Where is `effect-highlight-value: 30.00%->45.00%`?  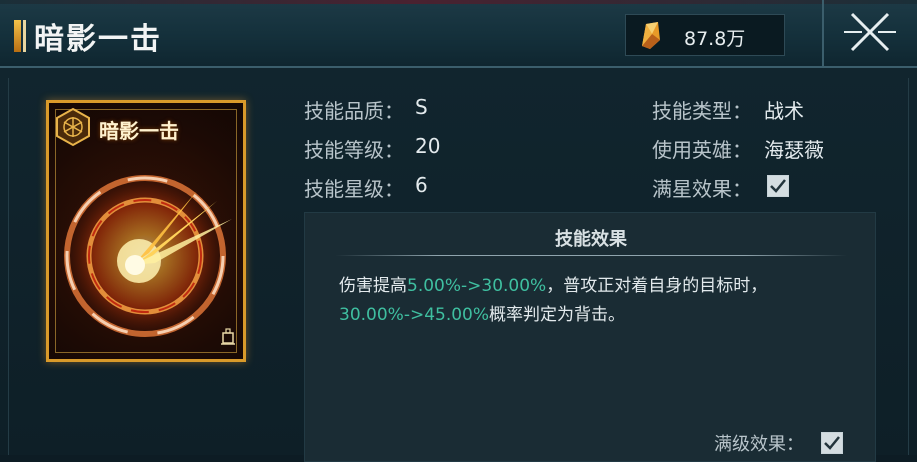 effect-highlight-value: 30.00%->45.00% is located at coordinates (414, 315).